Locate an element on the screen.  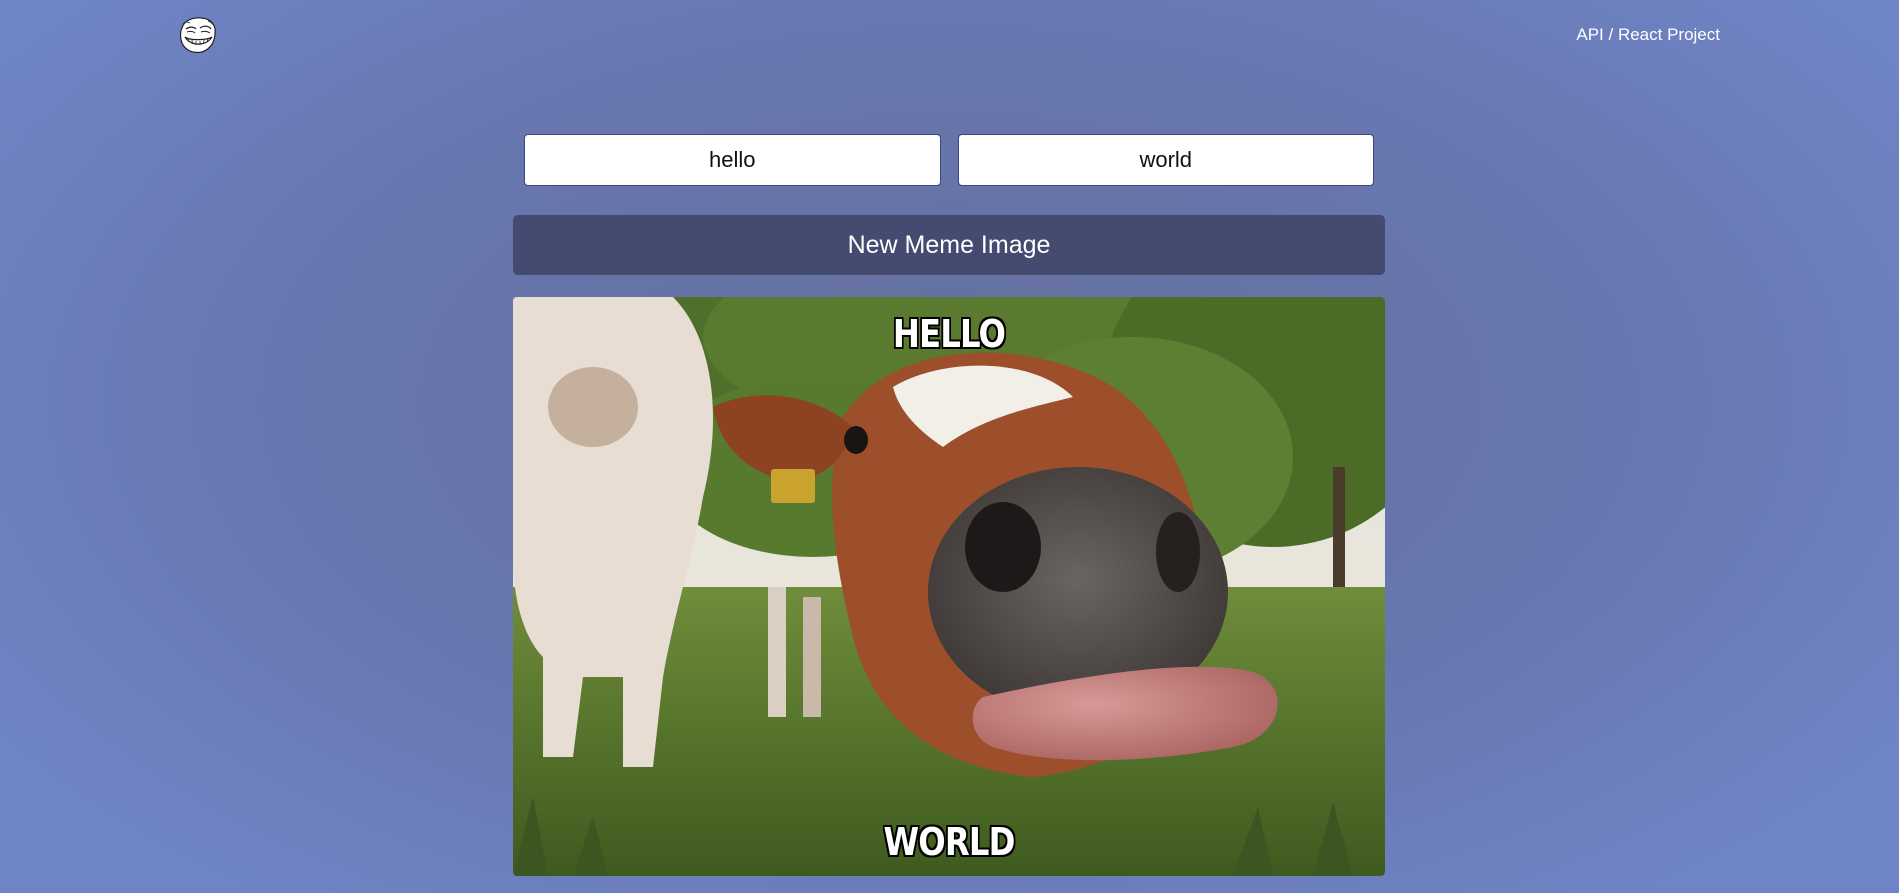
meme-top-text: HELLO is located at coordinates (949, 334).